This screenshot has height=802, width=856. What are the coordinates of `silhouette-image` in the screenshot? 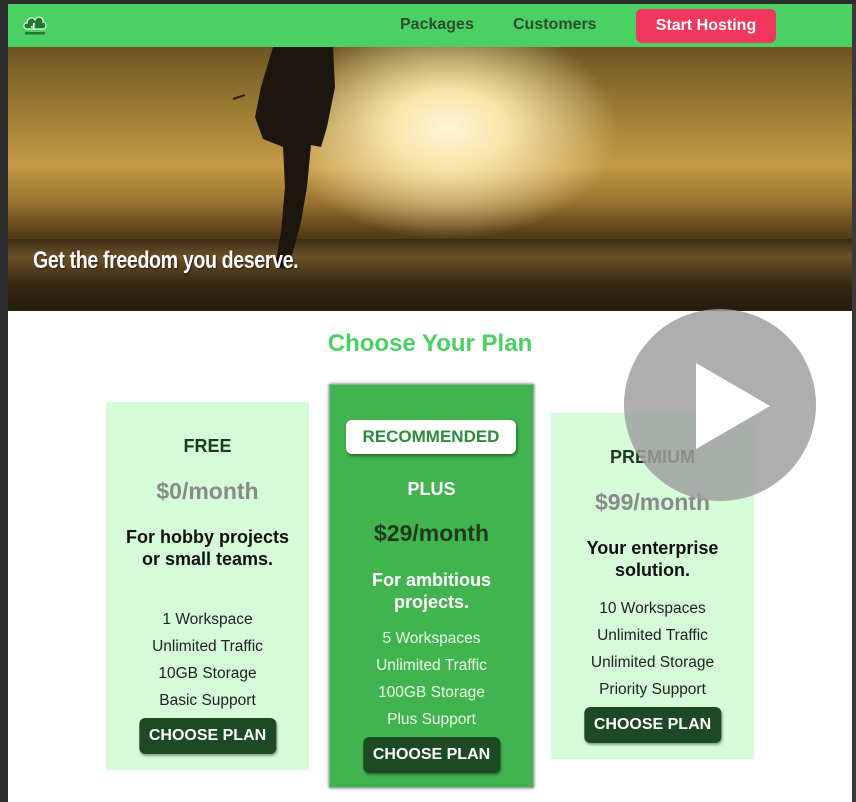 It's located at (283, 158).